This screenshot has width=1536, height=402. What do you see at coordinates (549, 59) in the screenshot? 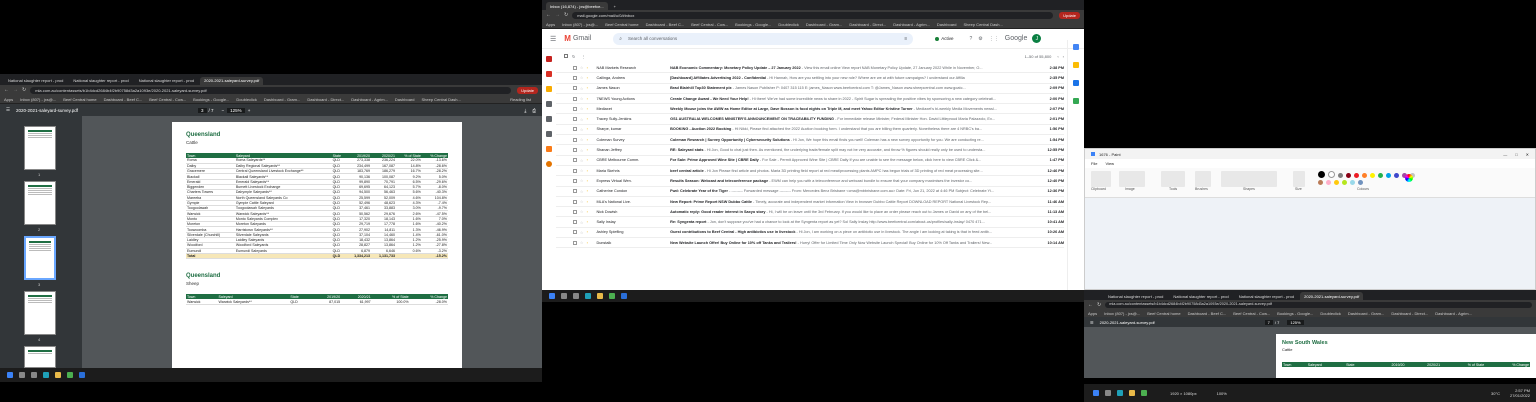
I see `compose-icon` at bounding box center [549, 59].